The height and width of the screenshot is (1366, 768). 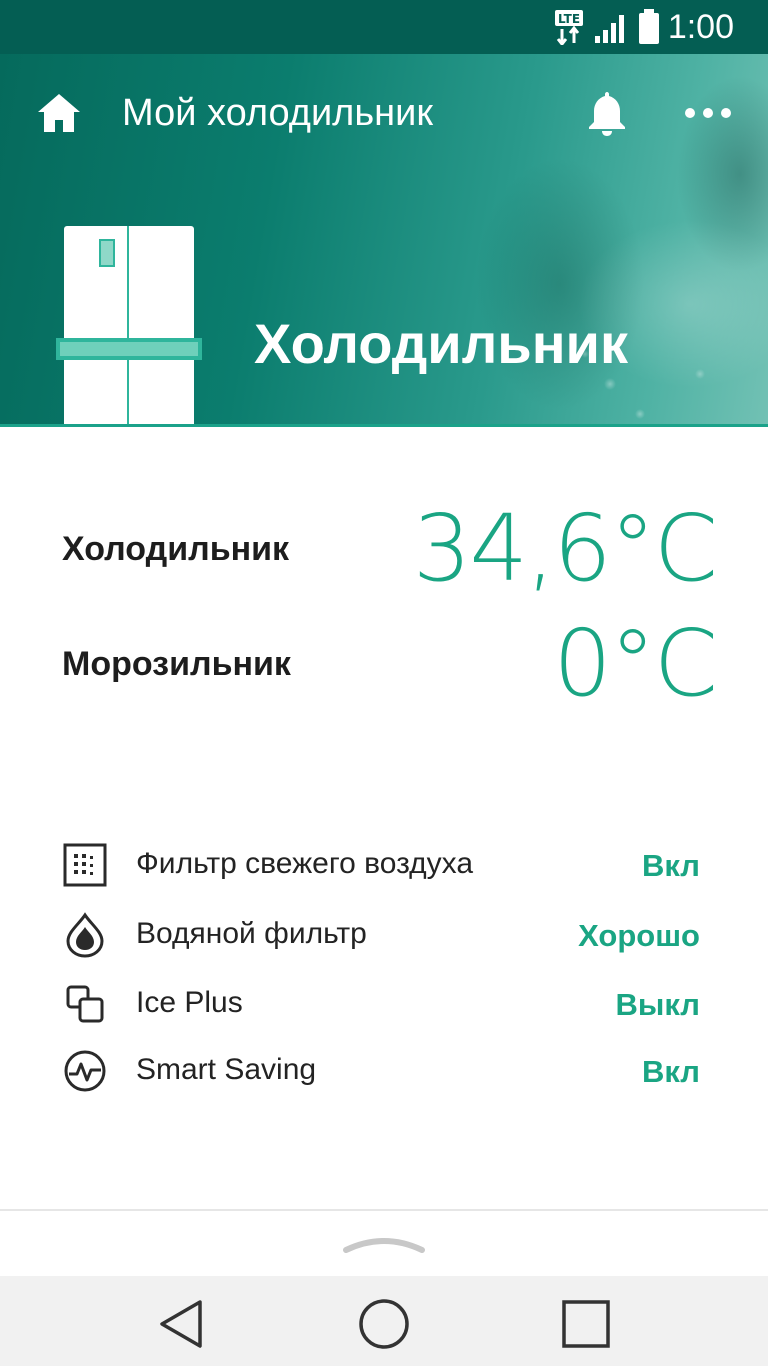 What do you see at coordinates (384, 1324) in the screenshot?
I see `home-circle-icon` at bounding box center [384, 1324].